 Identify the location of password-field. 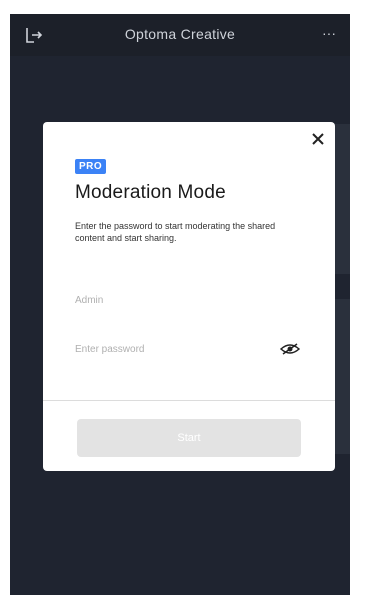
(172, 349).